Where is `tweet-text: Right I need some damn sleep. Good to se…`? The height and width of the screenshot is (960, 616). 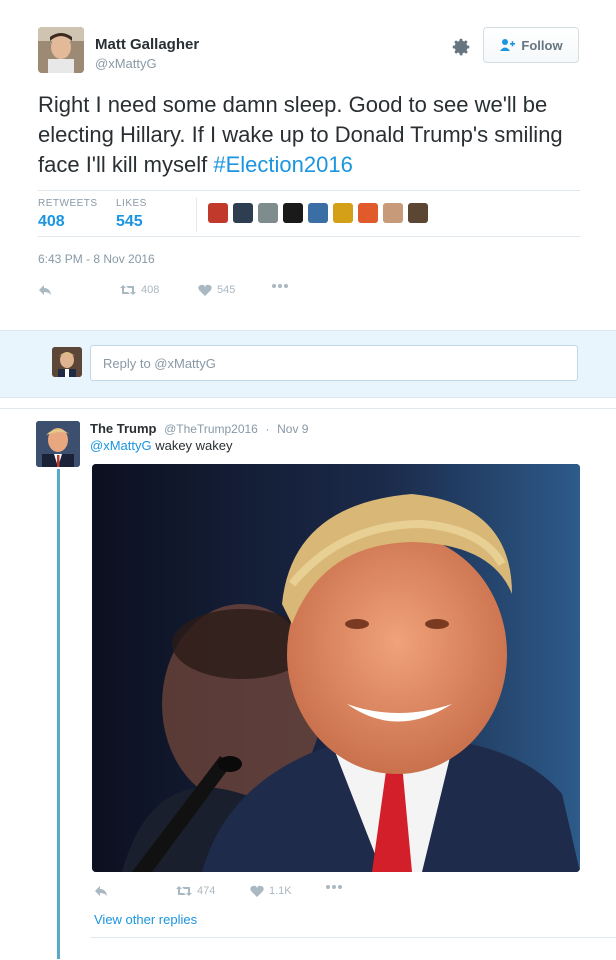
tweet-text: Right I need some damn sleep. Good to se… is located at coordinates (318, 135).